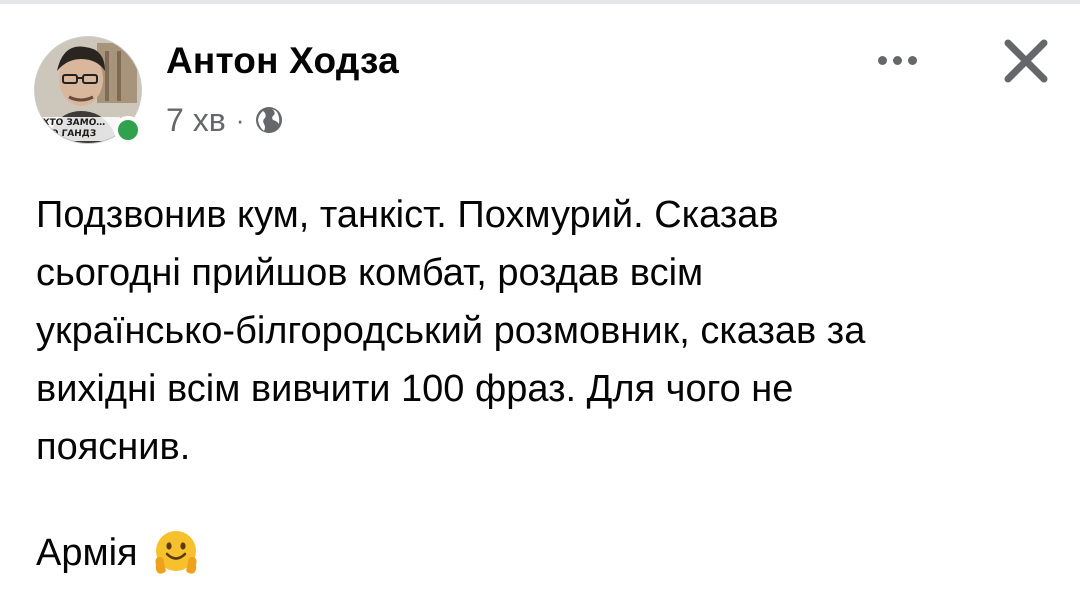 This screenshot has width=1080, height=603. I want to click on online-status-indicator, so click(128, 130).